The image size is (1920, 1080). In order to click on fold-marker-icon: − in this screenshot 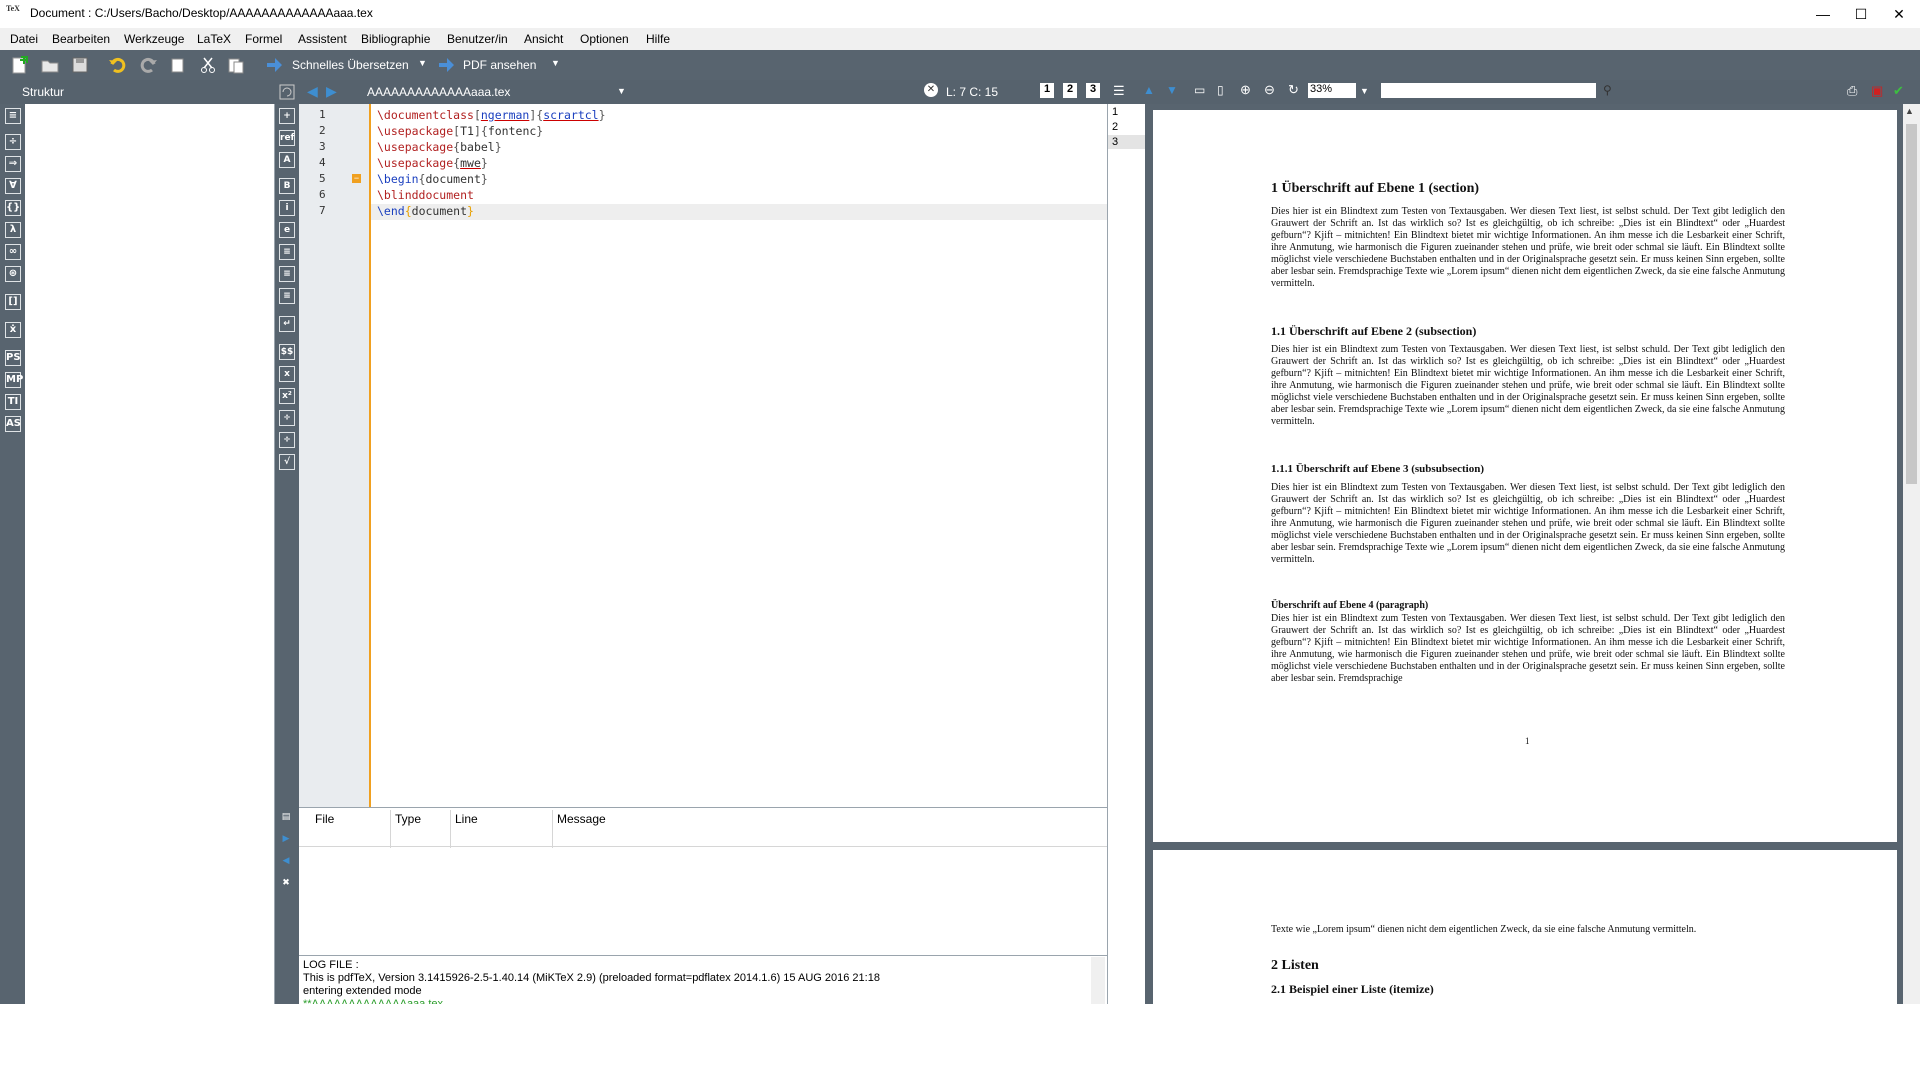, I will do `click(356, 178)`.